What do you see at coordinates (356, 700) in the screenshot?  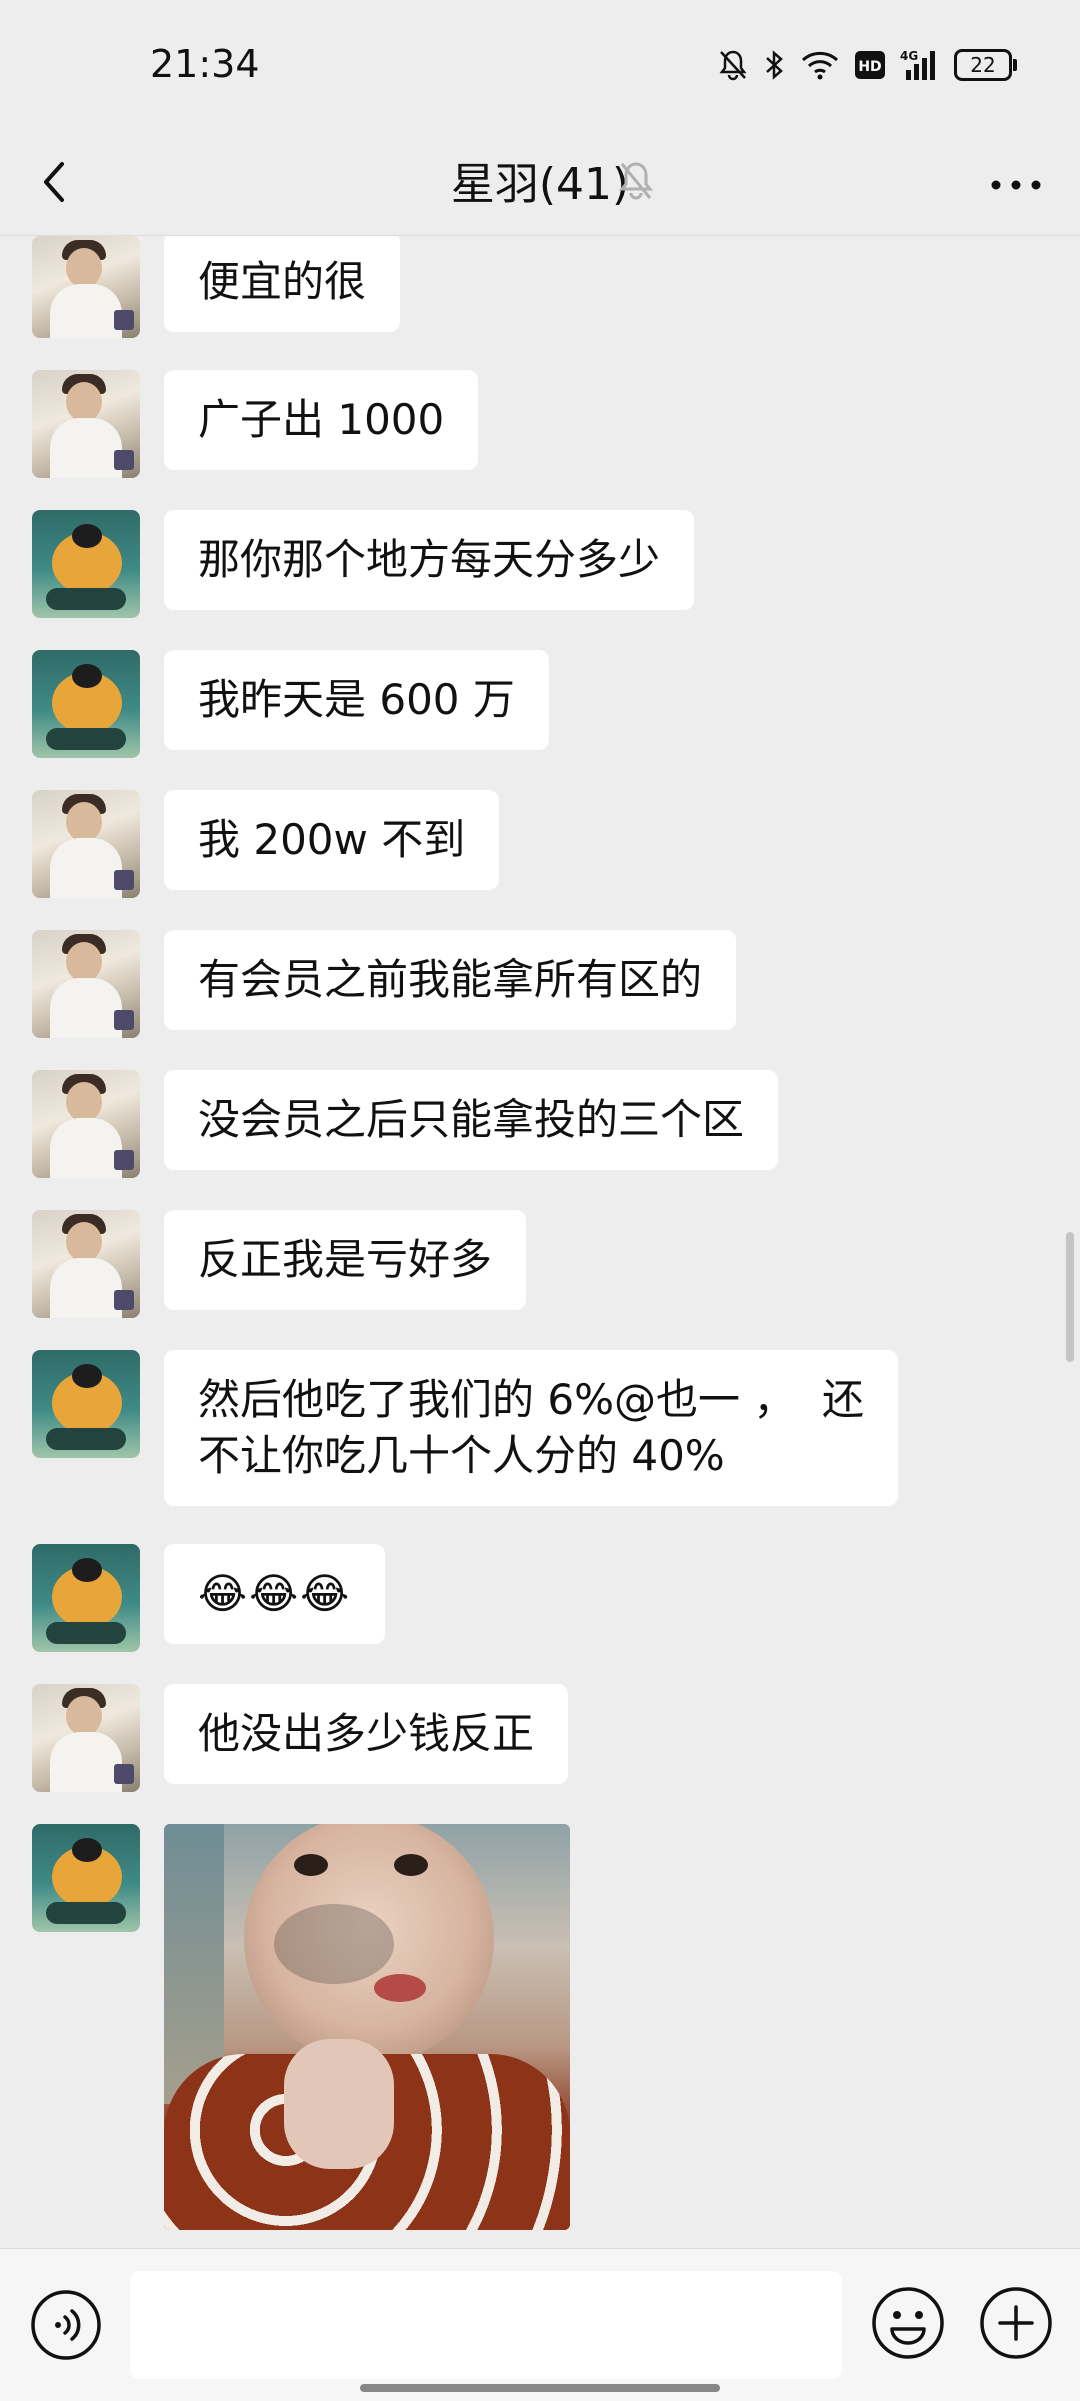 I see `message-bubble: 我昨天是 600 万` at bounding box center [356, 700].